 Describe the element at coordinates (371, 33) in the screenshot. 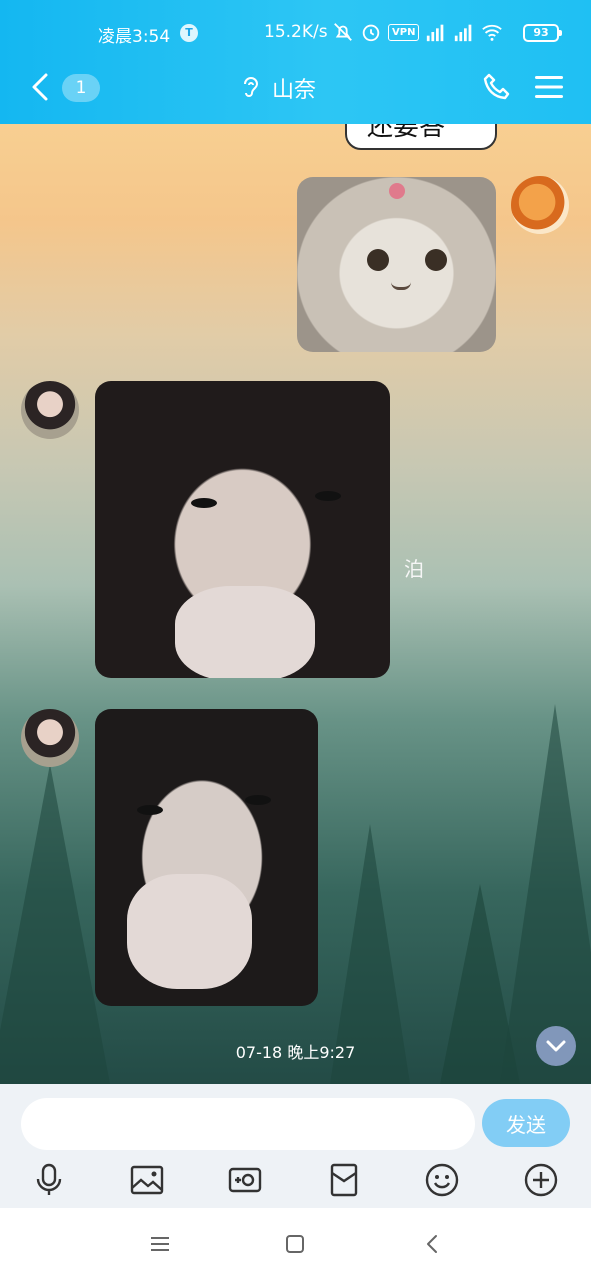

I see `alarm-icon` at that location.